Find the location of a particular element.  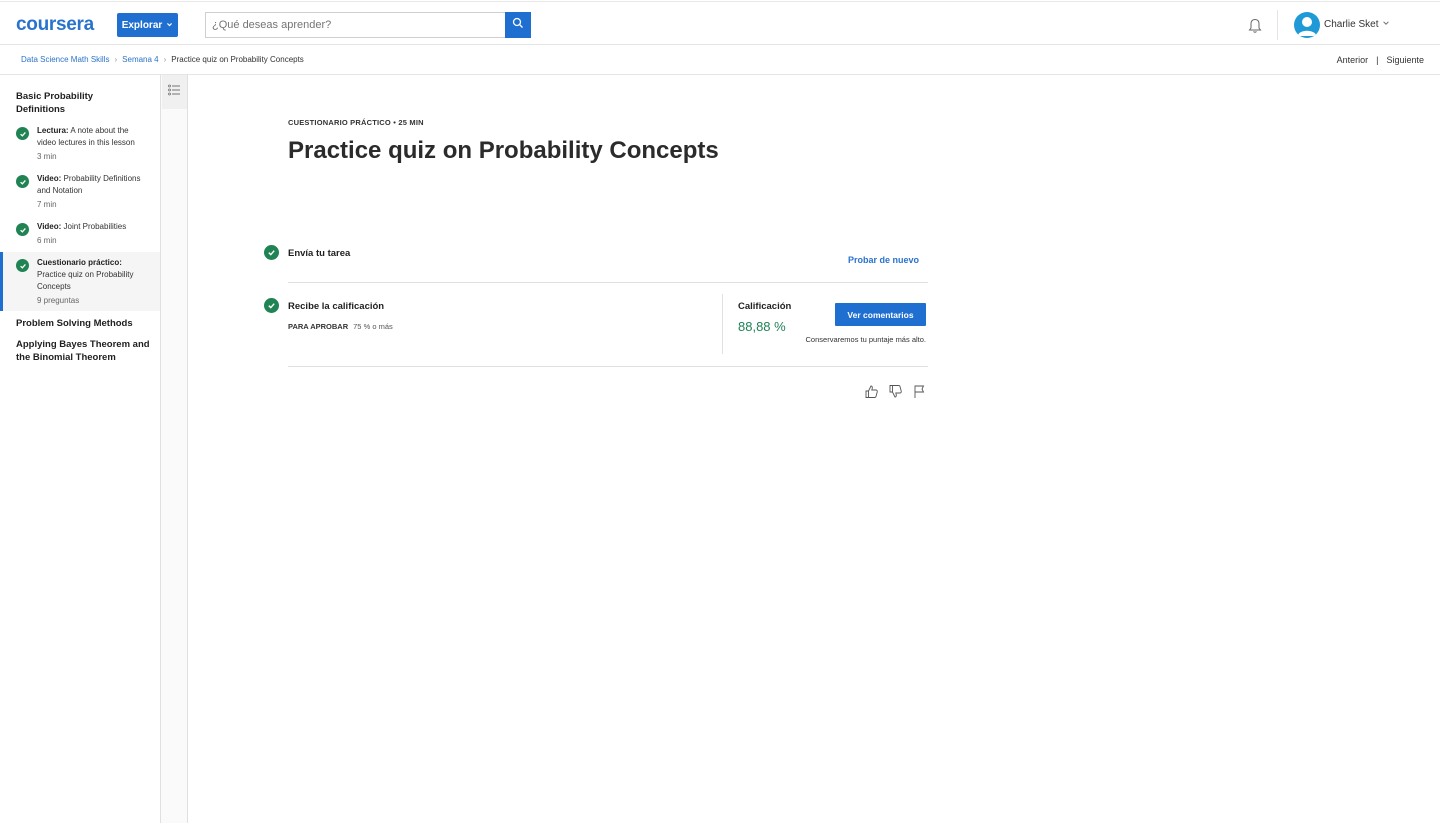

grade-label: Calificación is located at coordinates (765, 306).